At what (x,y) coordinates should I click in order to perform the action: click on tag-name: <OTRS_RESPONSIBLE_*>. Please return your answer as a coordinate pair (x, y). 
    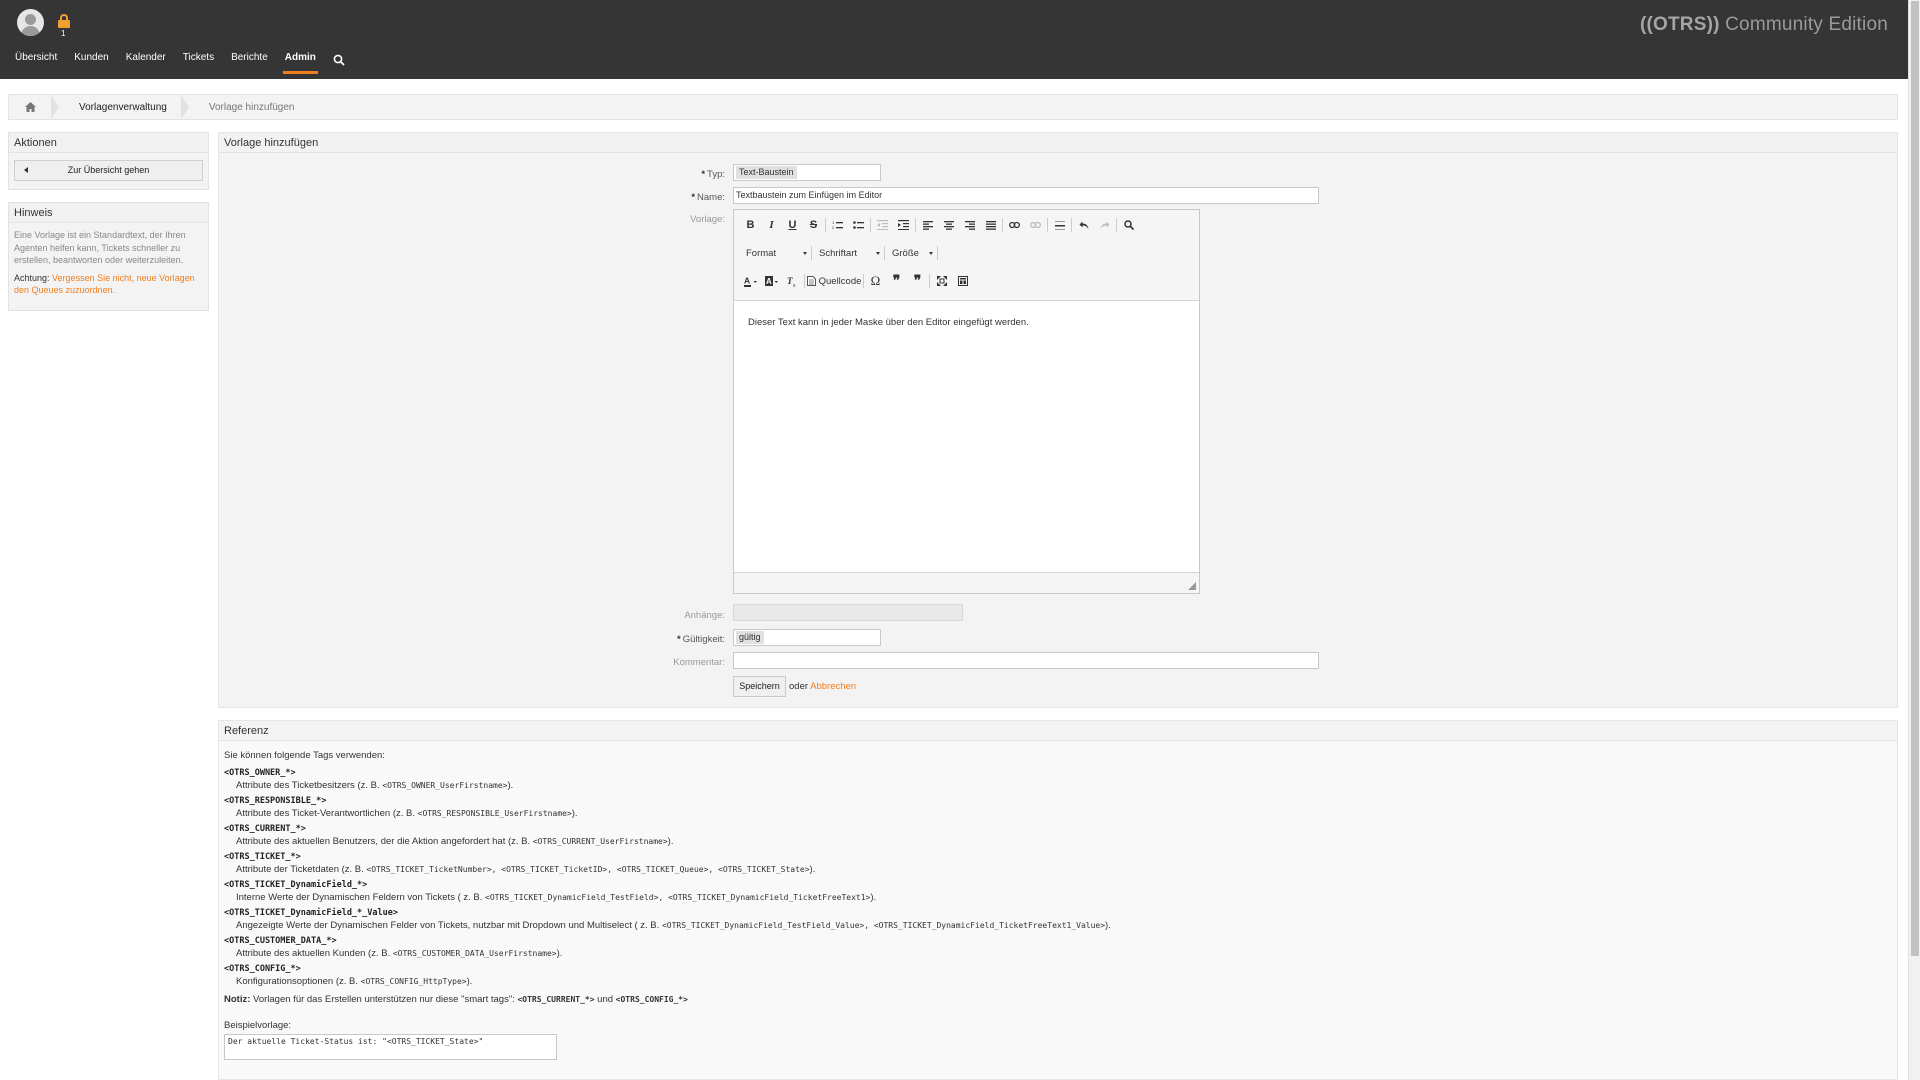
    Looking at the image, I should click on (275, 801).